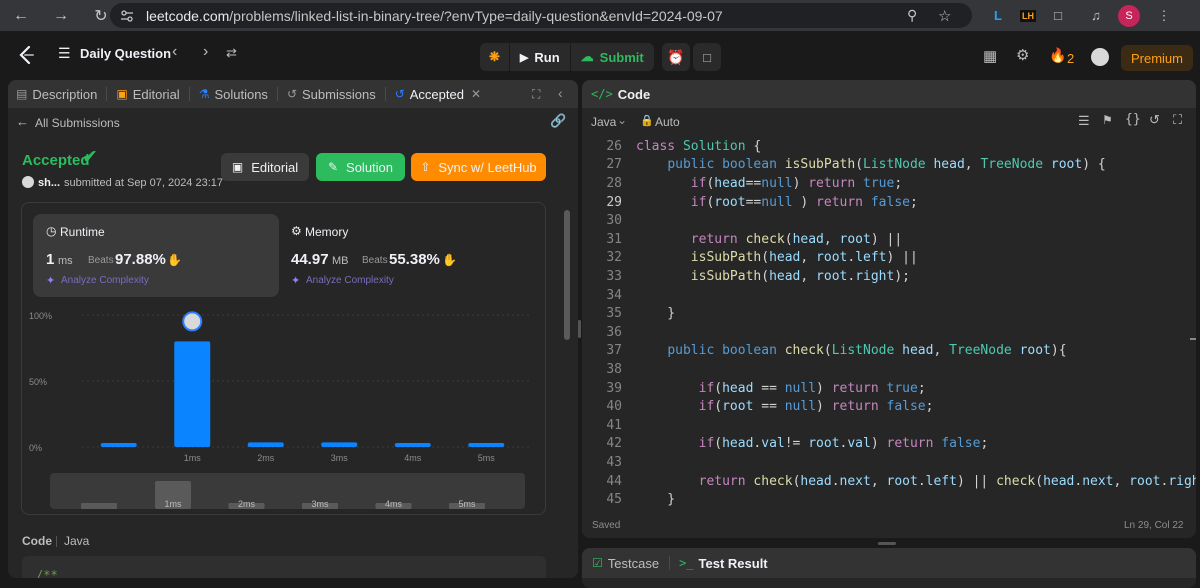  I want to click on forward-arrow-icon: →, so click(61, 16).